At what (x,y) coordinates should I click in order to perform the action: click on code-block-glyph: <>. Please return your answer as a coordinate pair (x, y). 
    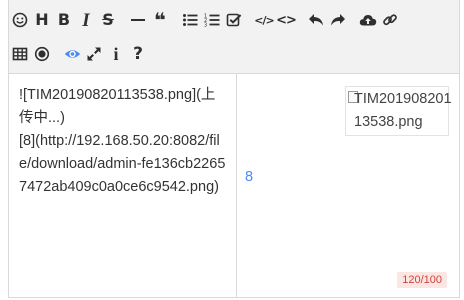
    Looking at the image, I should click on (286, 20).